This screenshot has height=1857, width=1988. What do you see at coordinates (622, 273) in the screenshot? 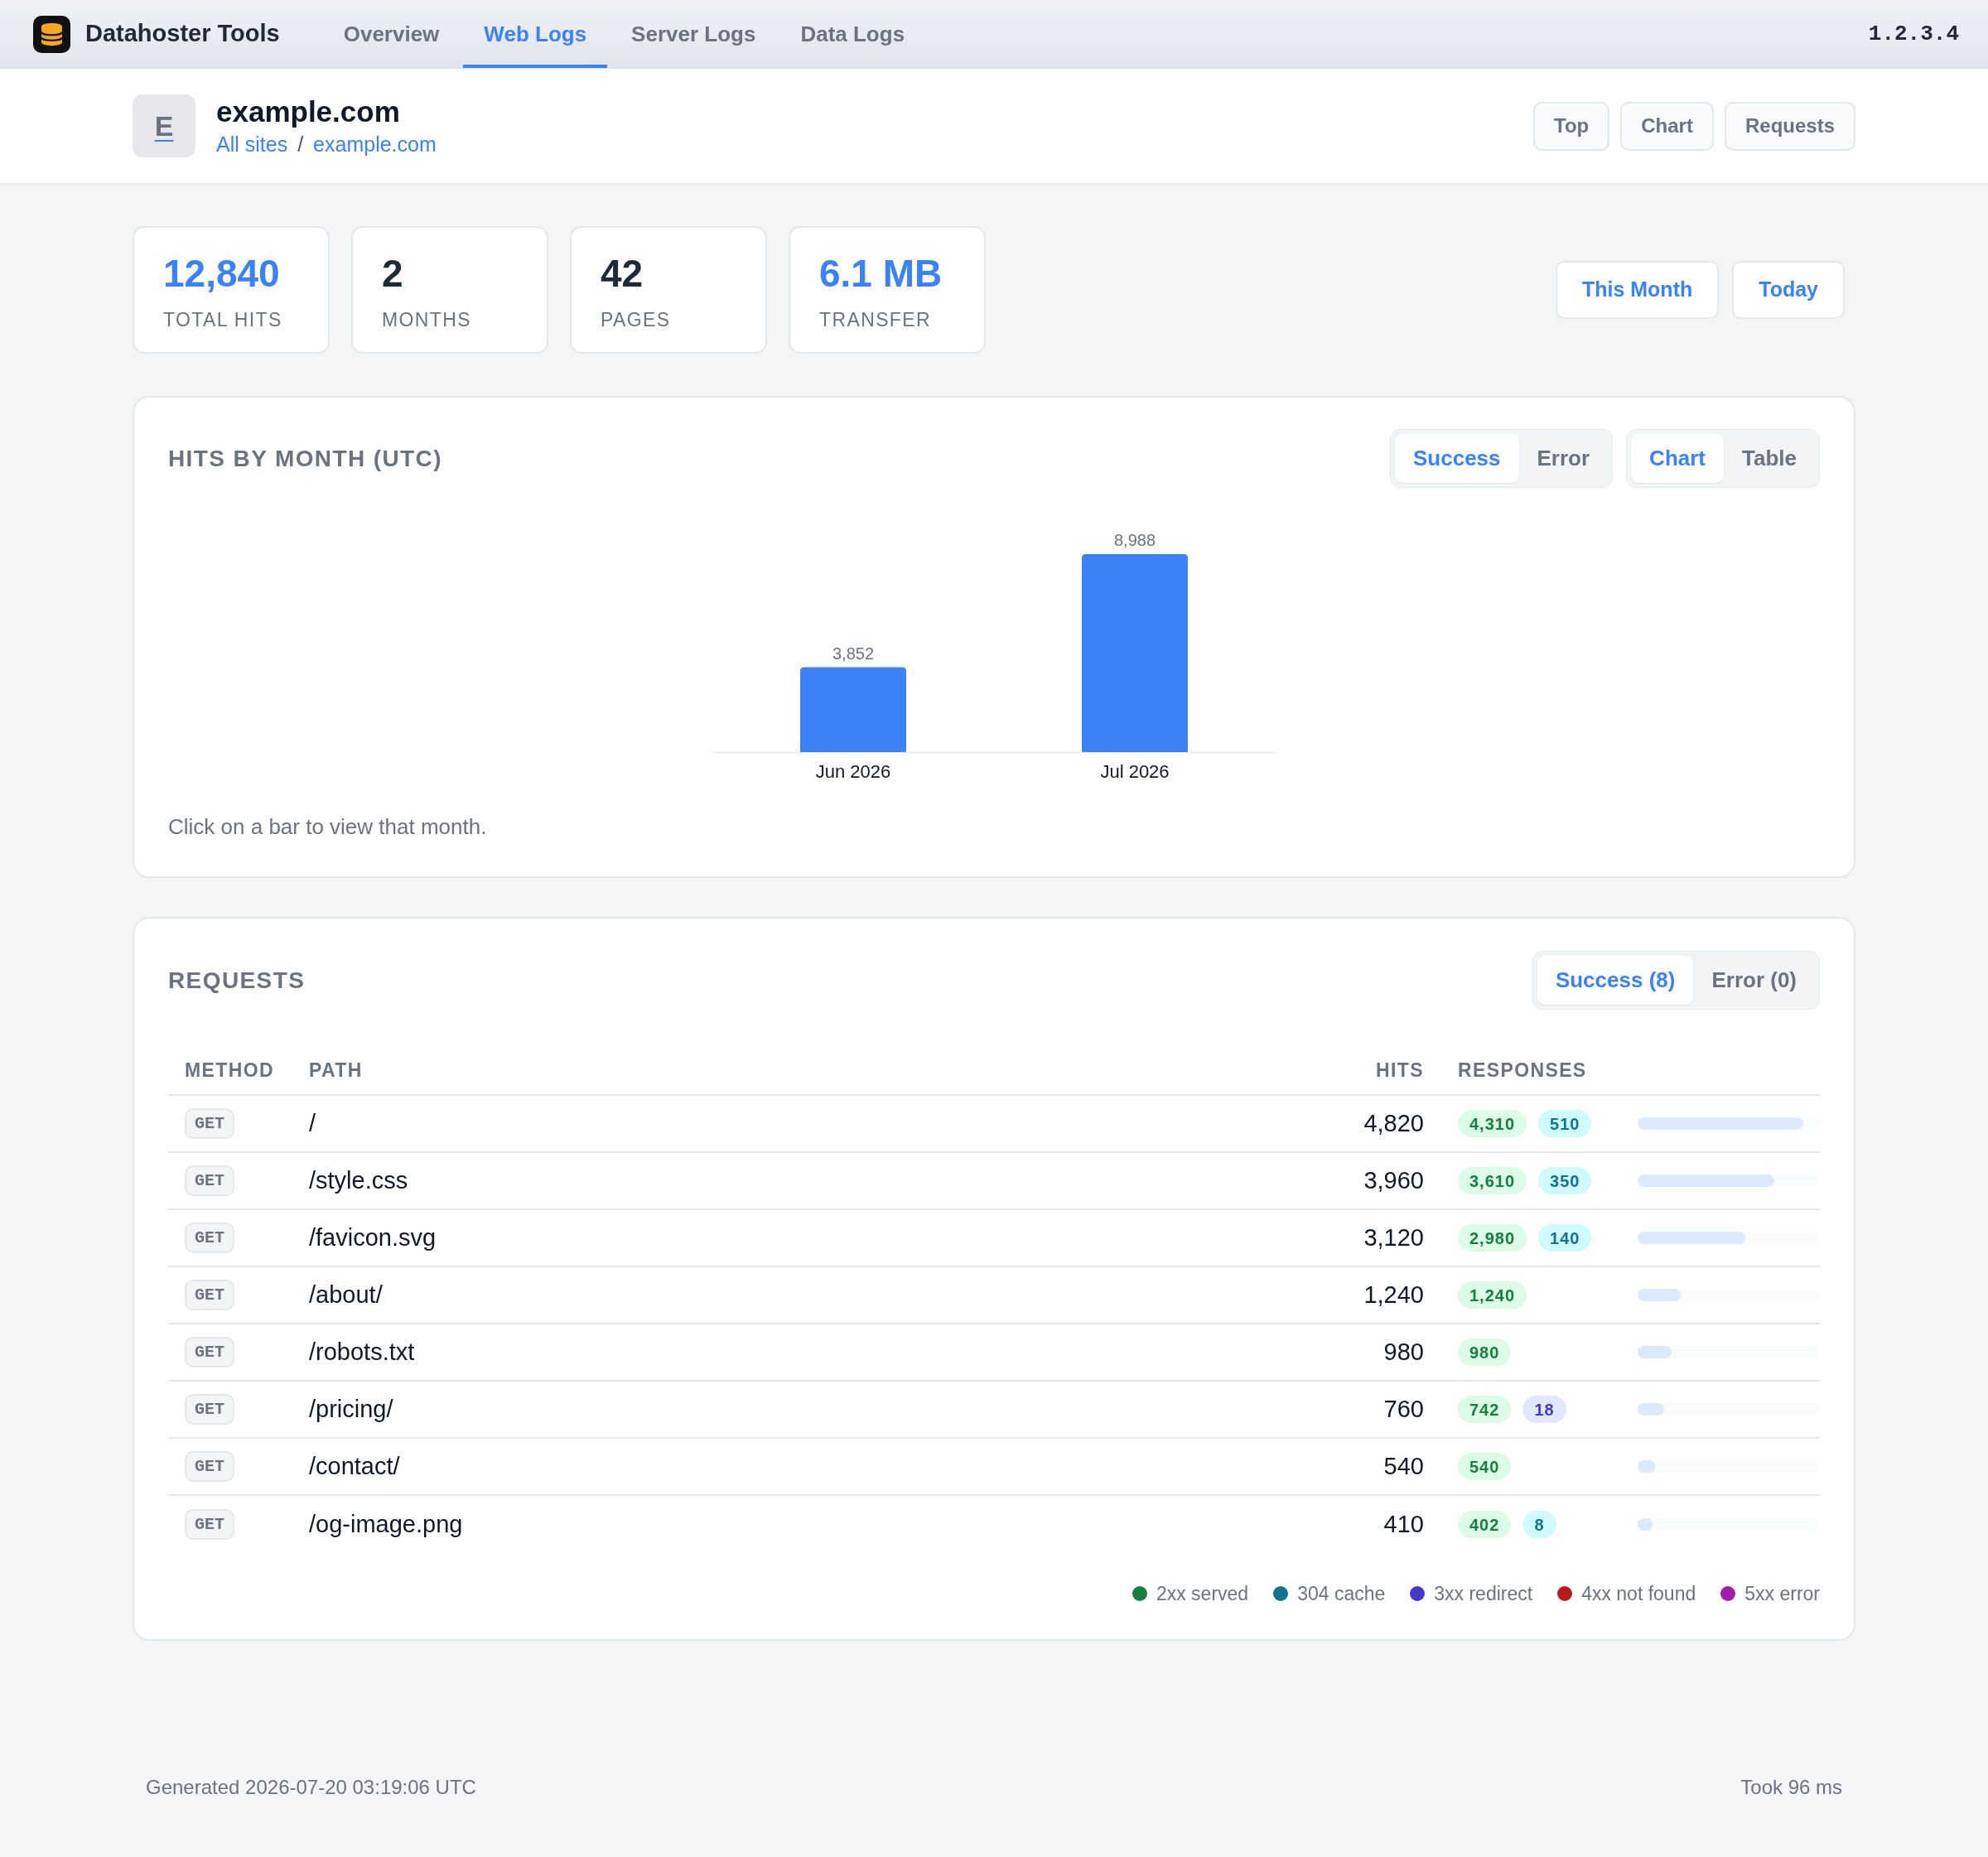
I see `stat-value: 42` at bounding box center [622, 273].